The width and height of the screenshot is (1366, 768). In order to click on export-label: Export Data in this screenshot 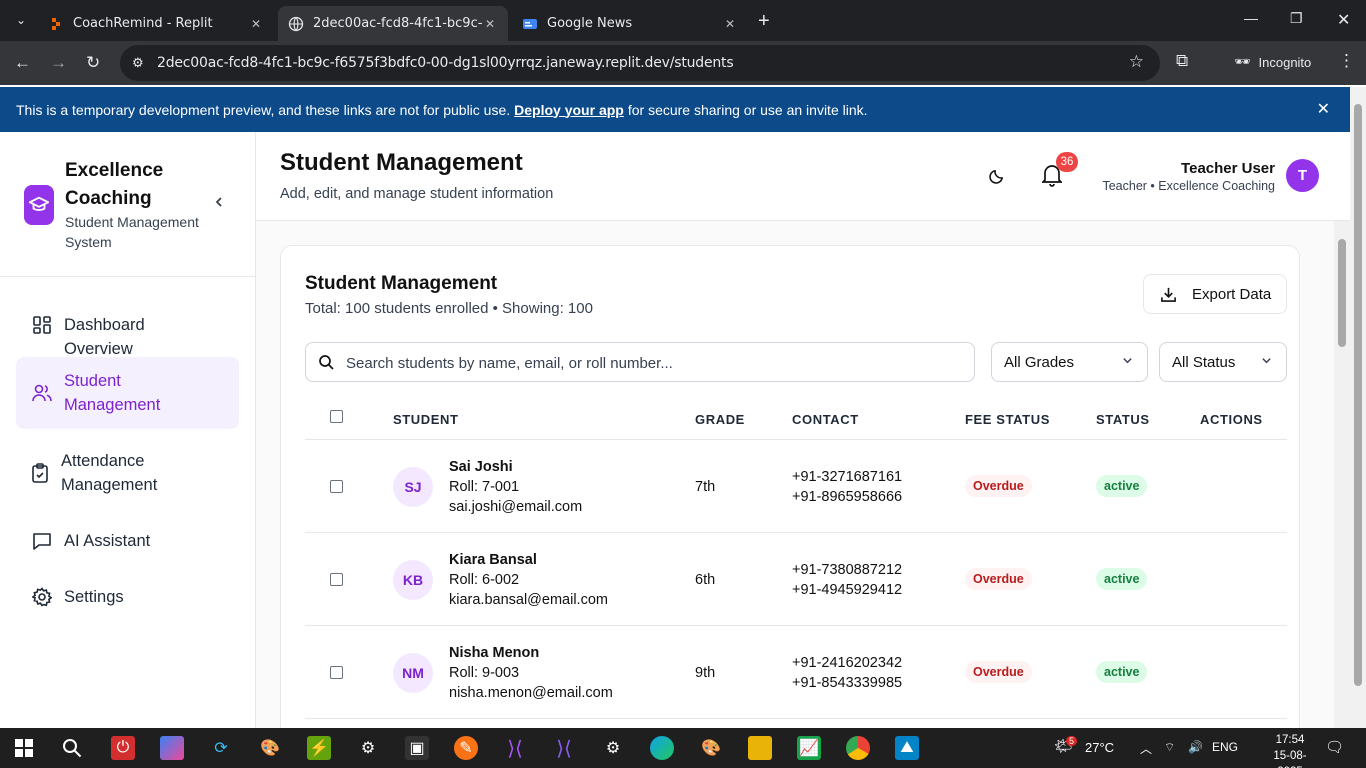, I will do `click(1232, 294)`.